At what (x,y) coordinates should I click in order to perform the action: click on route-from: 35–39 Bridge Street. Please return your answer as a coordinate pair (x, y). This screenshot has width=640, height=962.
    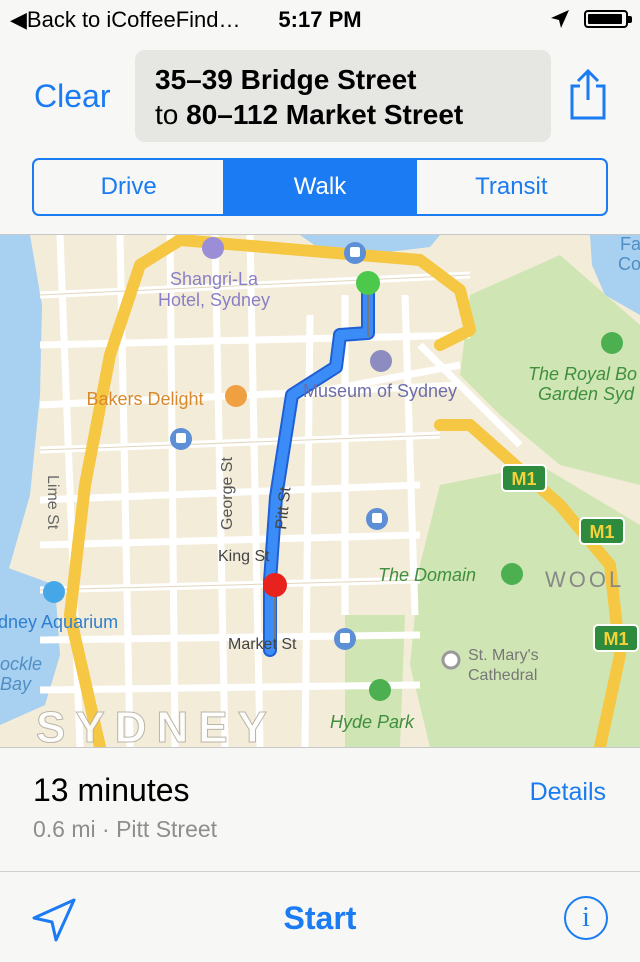
    Looking at the image, I should click on (286, 79).